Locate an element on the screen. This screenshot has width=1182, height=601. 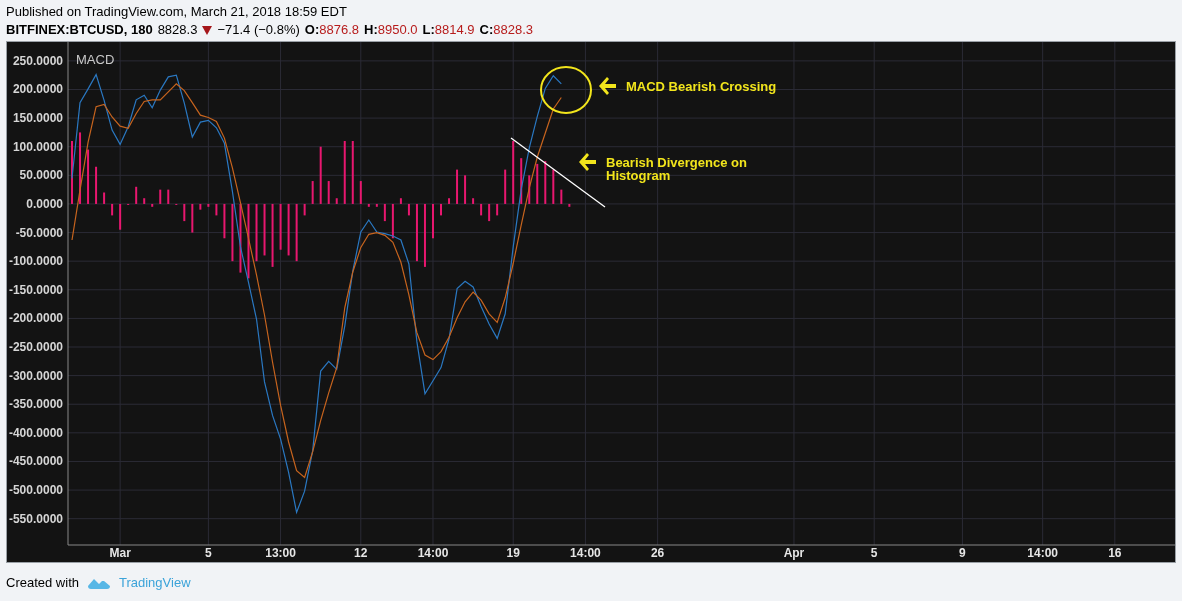
tradingview-link: TradingView is located at coordinates (155, 583).